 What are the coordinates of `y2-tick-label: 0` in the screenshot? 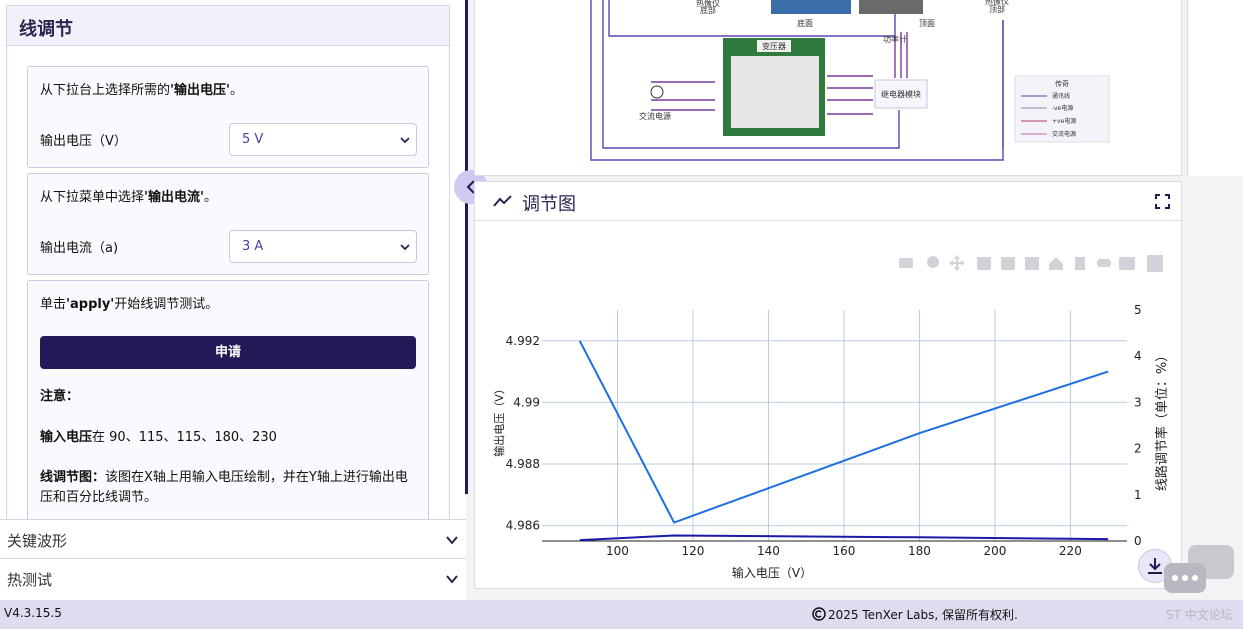 It's located at (1138, 541).